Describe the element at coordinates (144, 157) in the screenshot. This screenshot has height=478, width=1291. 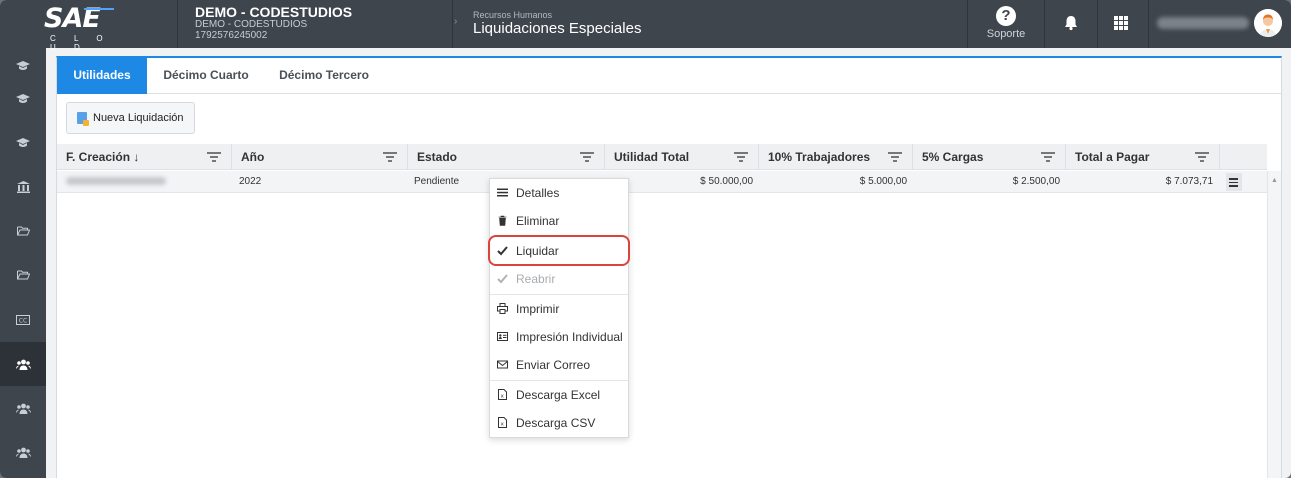
I see `column-header-creation-date: F. Creación ↓` at that location.